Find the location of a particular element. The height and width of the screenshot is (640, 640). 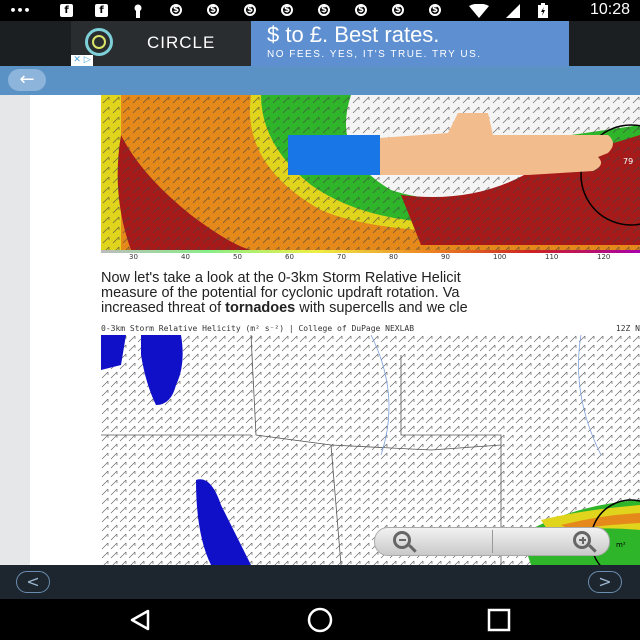

scale-tick-label: 110 is located at coordinates (552, 257).